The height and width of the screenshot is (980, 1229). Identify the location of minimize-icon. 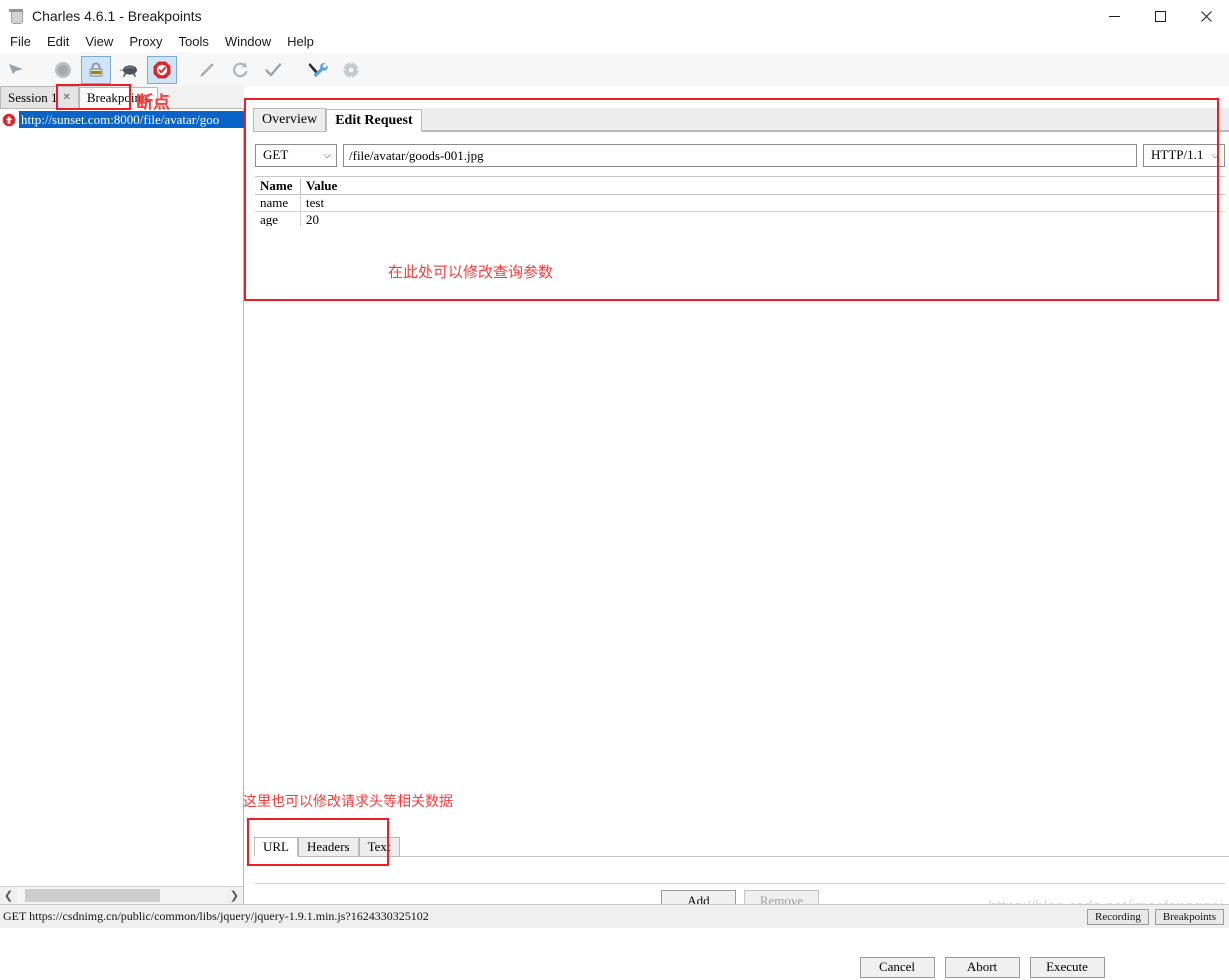
(1114, 16).